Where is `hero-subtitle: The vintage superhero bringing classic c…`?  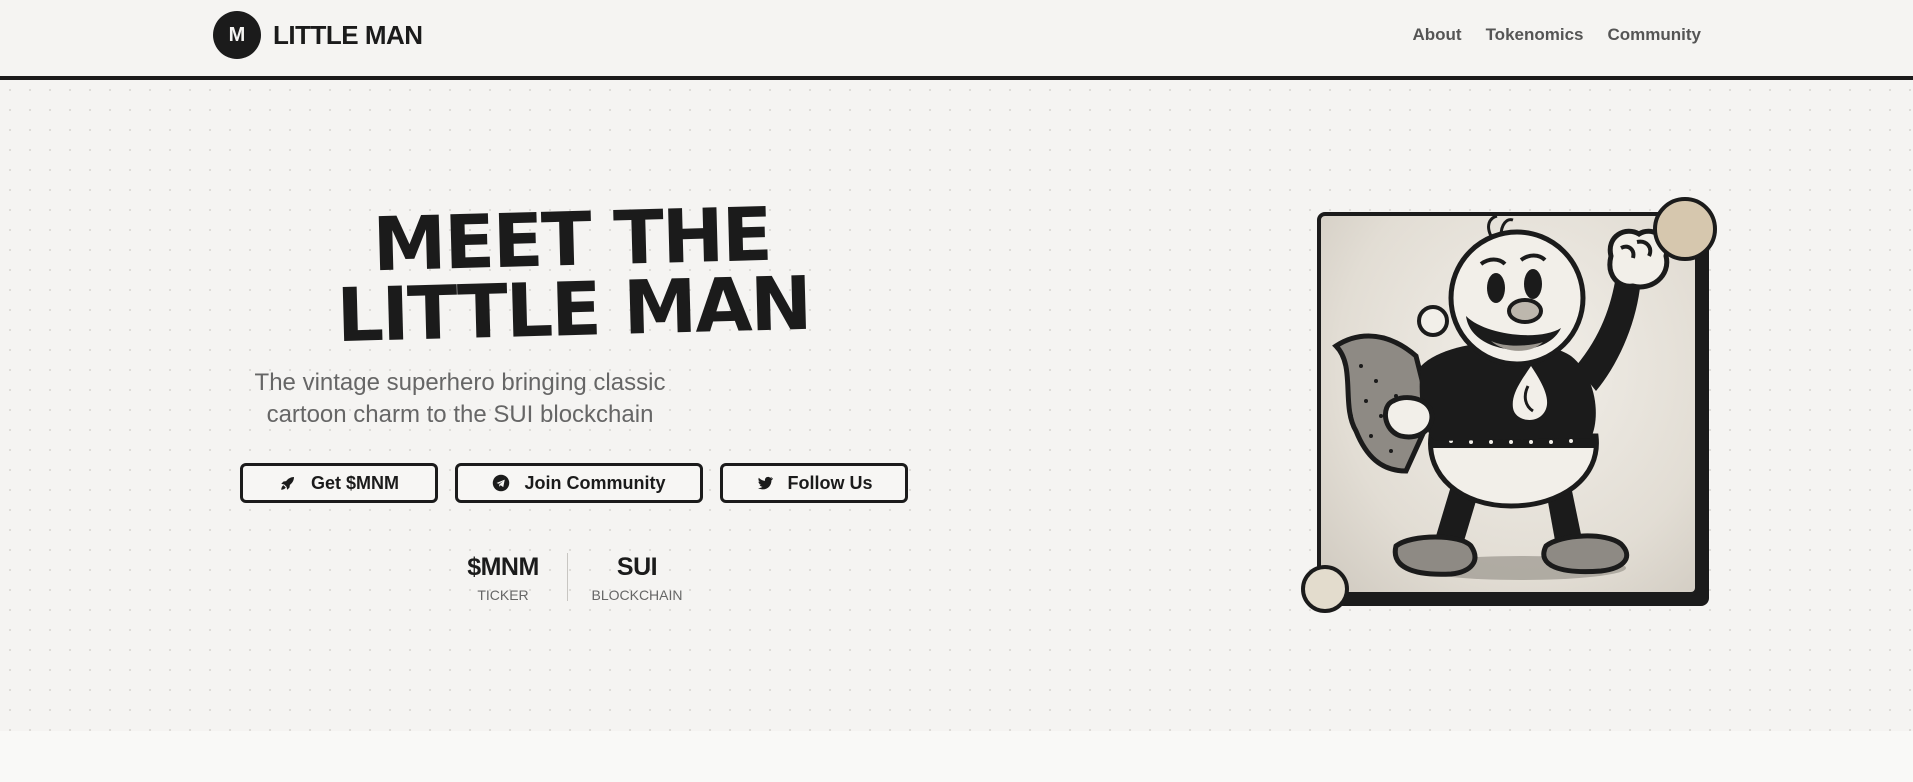 hero-subtitle: The vintage superhero bringing classic c… is located at coordinates (460, 398).